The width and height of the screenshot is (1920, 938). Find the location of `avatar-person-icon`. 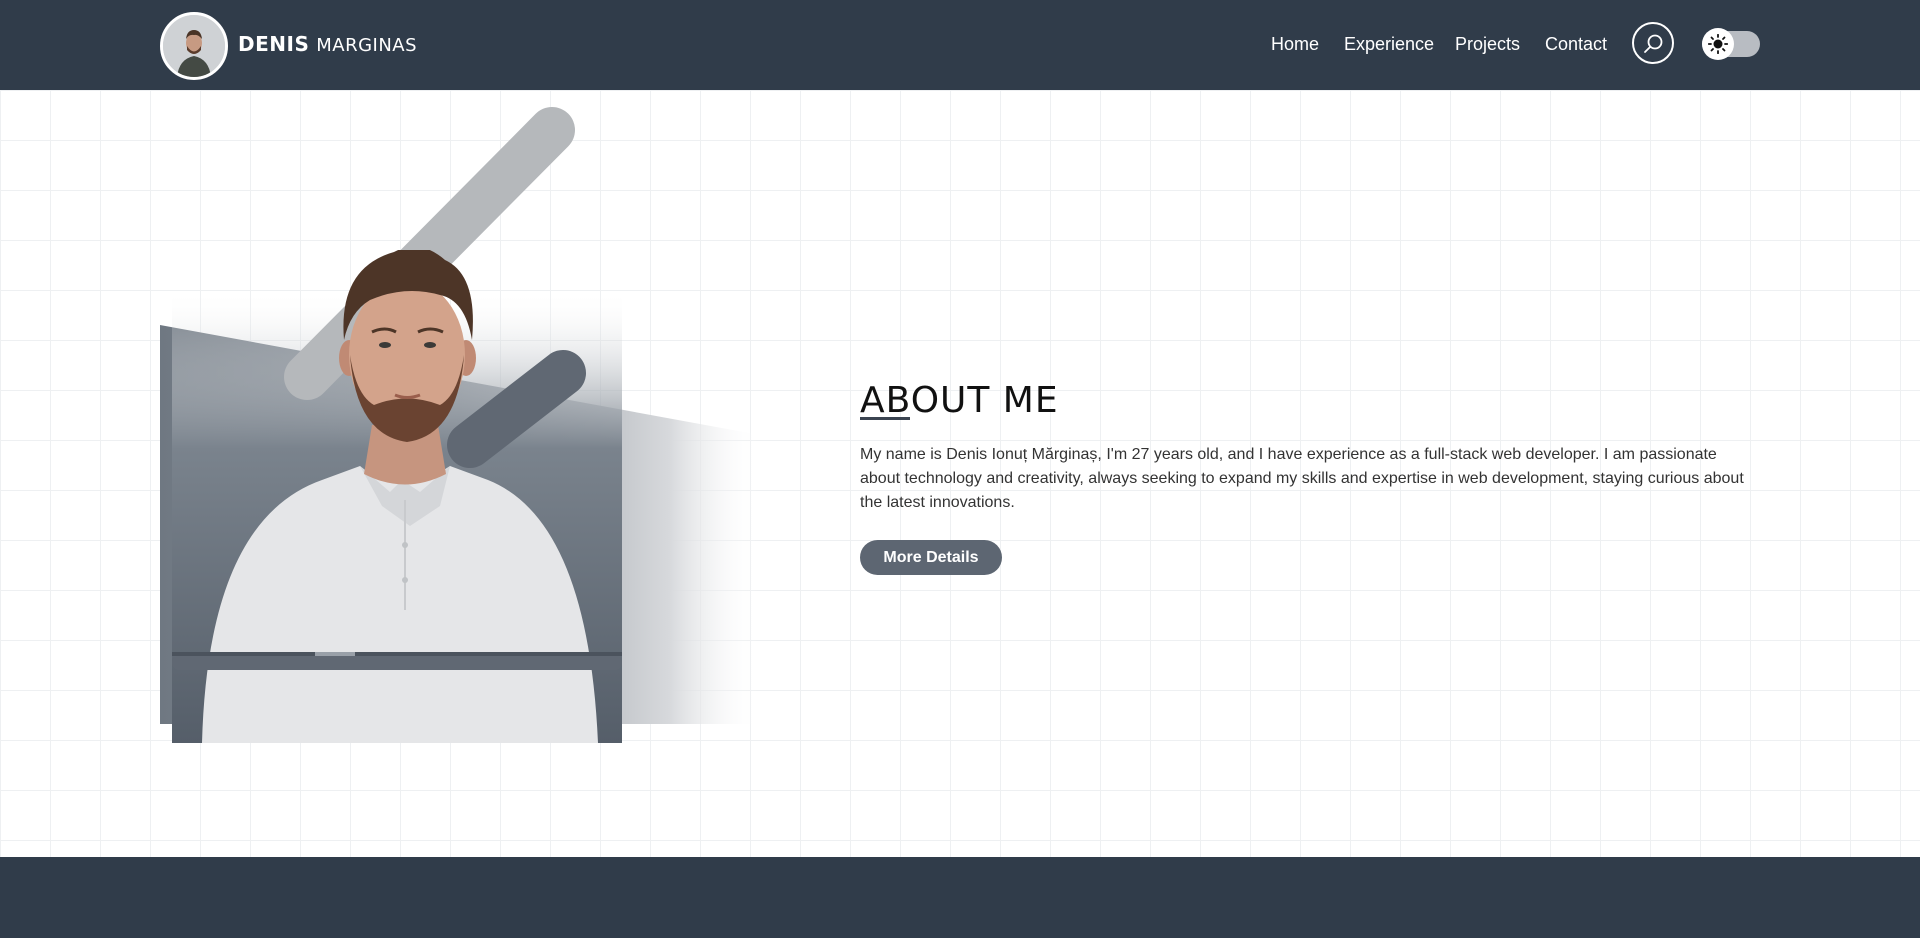

avatar-person-icon is located at coordinates (194, 46).